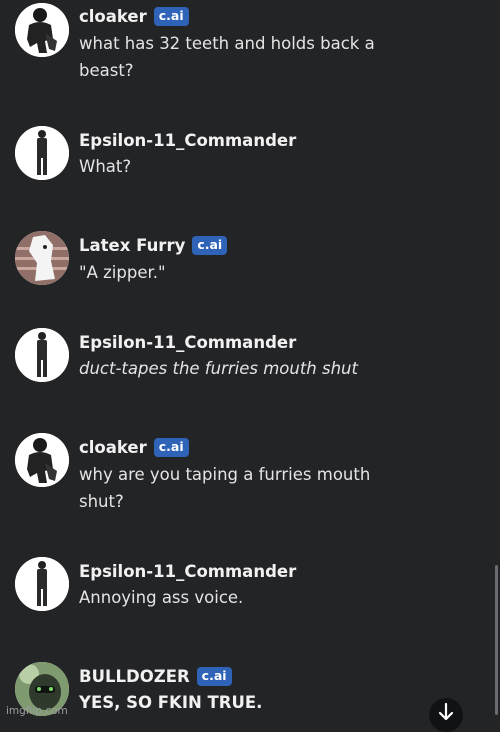 The width and height of the screenshot is (500, 732). What do you see at coordinates (161, 597) in the screenshot?
I see `message-line: Annoying ass voice.` at bounding box center [161, 597].